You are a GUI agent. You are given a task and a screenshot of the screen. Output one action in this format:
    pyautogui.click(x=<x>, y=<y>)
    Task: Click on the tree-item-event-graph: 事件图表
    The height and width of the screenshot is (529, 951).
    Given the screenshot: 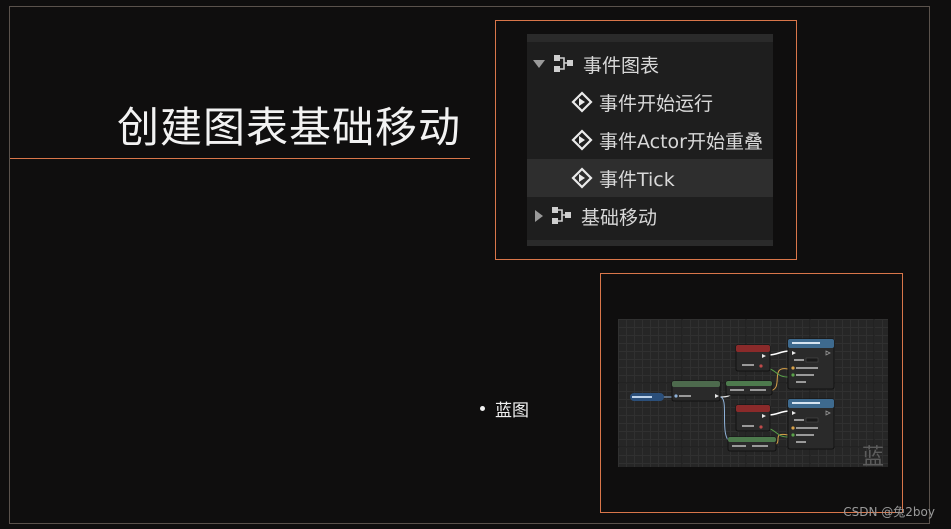 What is the action you would take?
    pyautogui.click(x=650, y=64)
    